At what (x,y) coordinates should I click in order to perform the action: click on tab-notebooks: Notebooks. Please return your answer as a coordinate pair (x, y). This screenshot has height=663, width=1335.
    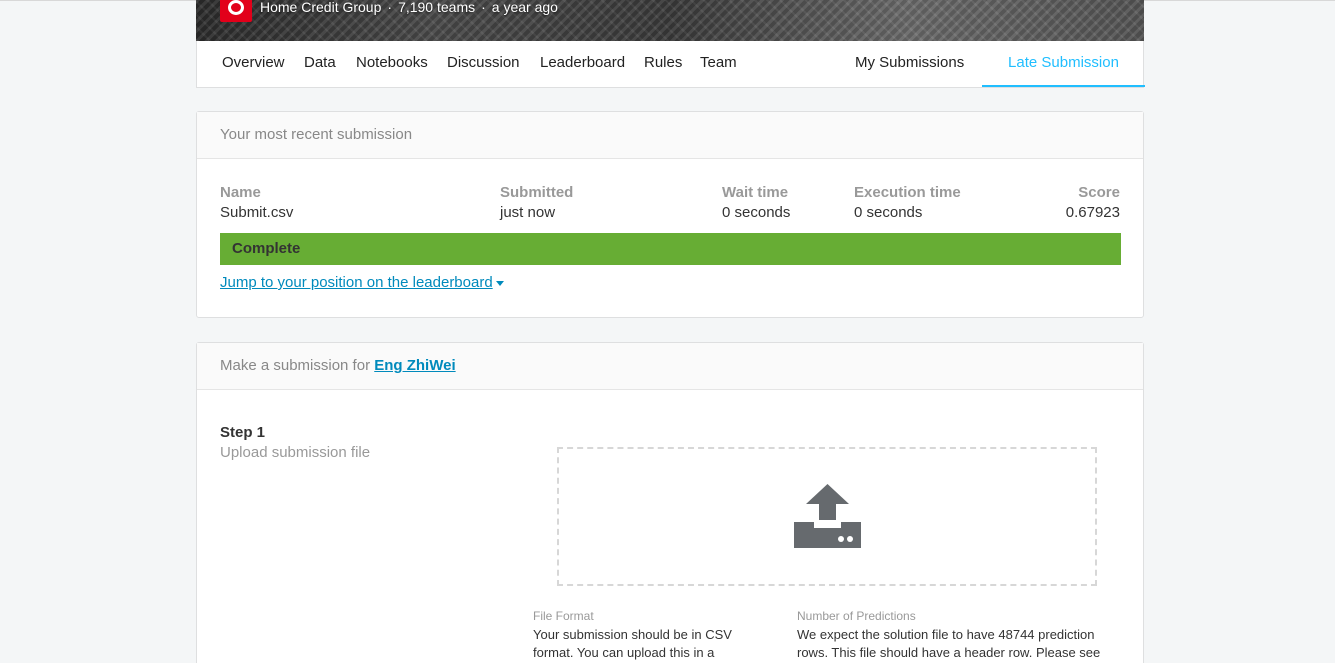
    Looking at the image, I should click on (392, 64).